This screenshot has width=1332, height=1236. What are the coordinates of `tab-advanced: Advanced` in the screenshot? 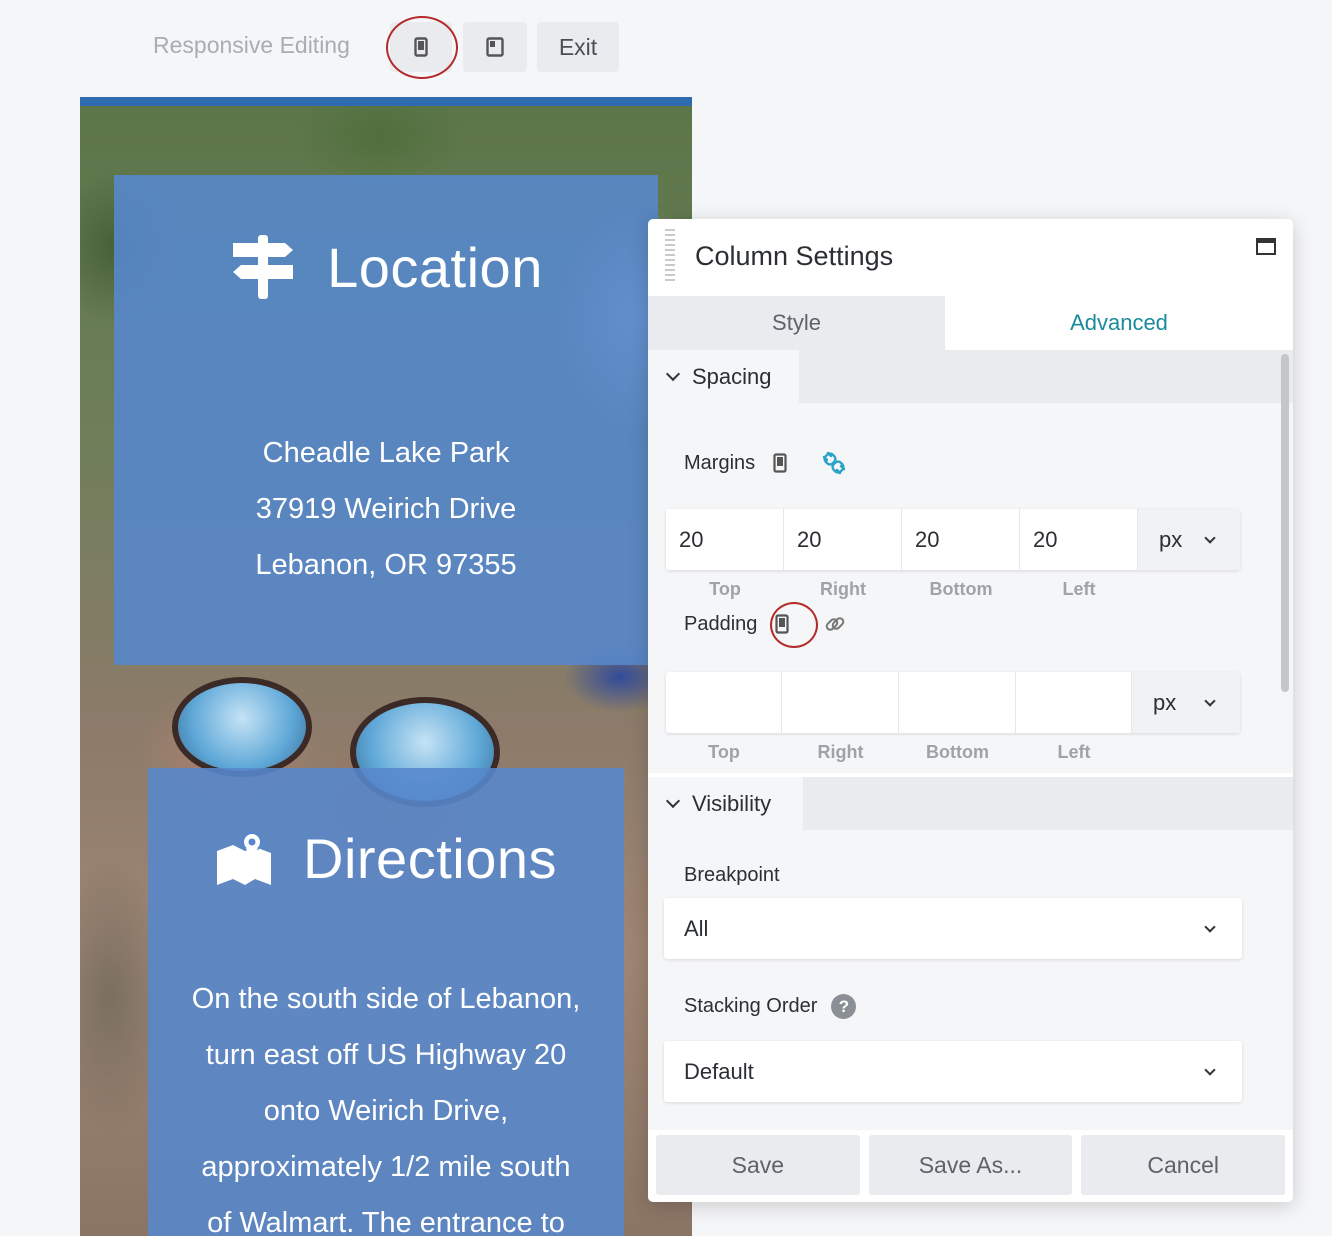 It's located at (1119, 323).